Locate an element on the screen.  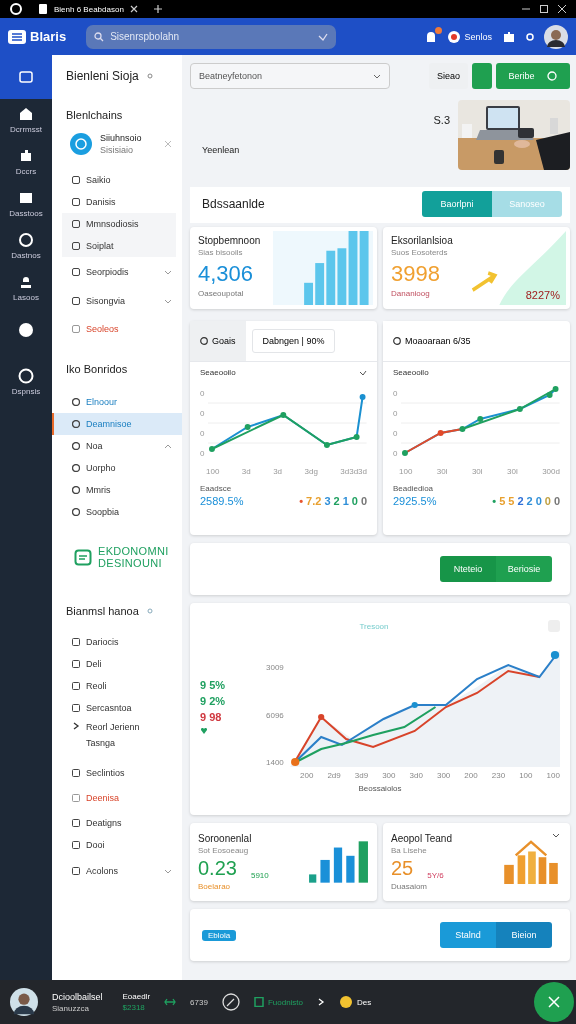
sidebar-item: Reoli is located at coordinates (117, 686).